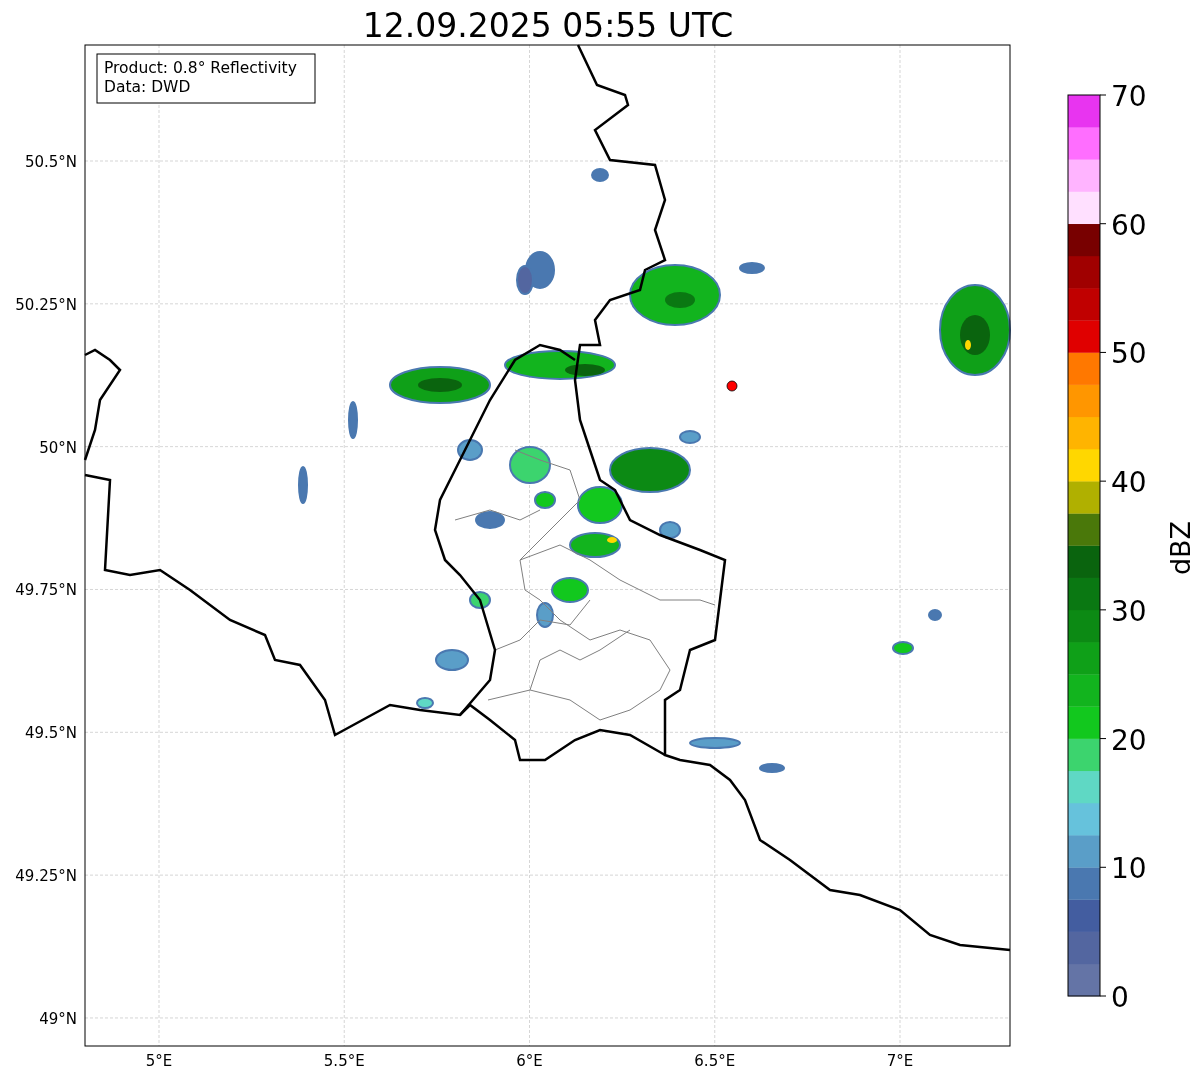  I want to click on longitude-label: 6.5°E, so click(715, 1061).